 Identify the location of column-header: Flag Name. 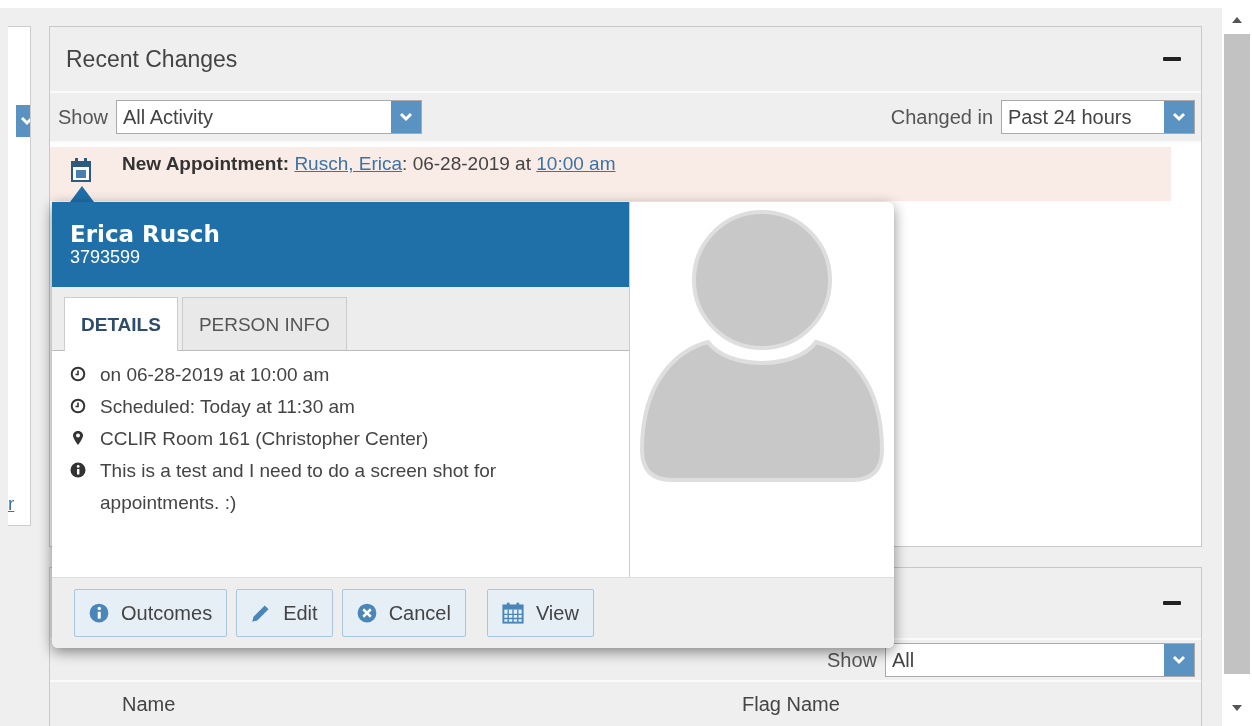
(791, 704).